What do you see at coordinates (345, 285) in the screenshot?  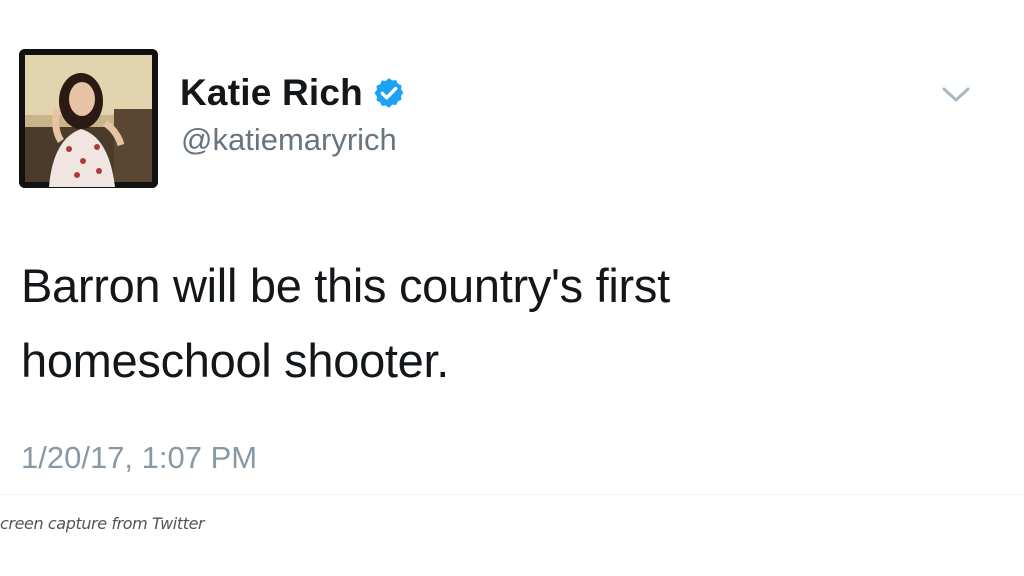 I see `tweet-text-line: Barron will be this country's first` at bounding box center [345, 285].